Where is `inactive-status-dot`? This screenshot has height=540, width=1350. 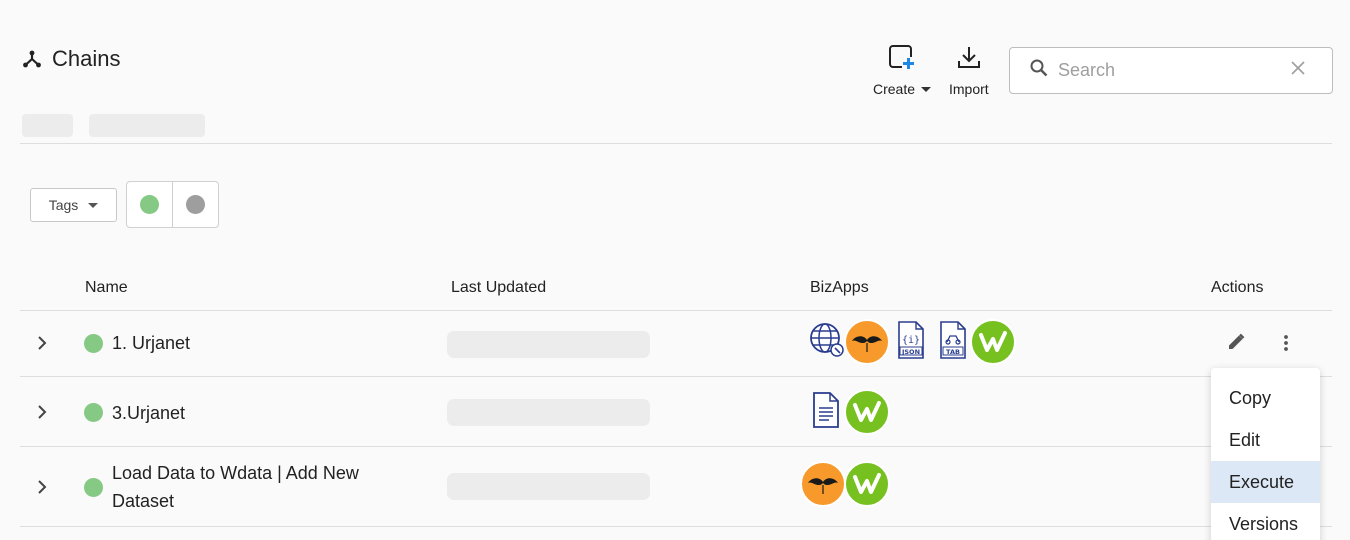 inactive-status-dot is located at coordinates (195, 204).